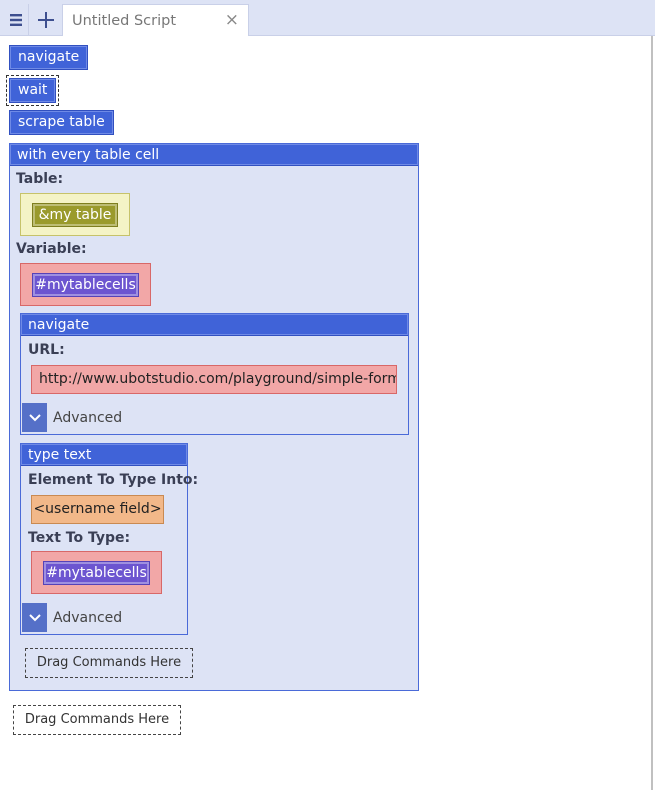 This screenshot has width=655, height=790. What do you see at coordinates (124, 20) in the screenshot?
I see `tab-title: Untitled Script` at bounding box center [124, 20].